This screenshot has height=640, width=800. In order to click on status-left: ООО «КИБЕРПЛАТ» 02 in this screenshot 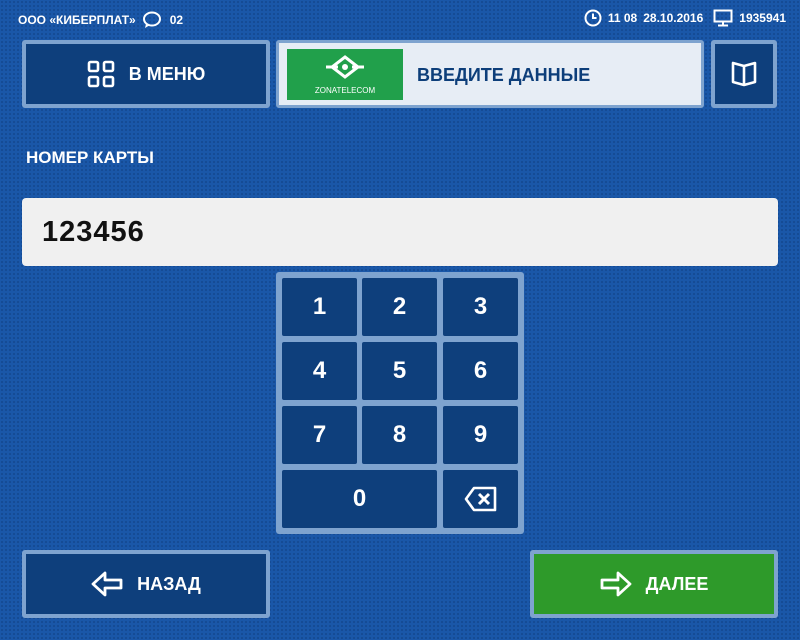, I will do `click(100, 20)`.